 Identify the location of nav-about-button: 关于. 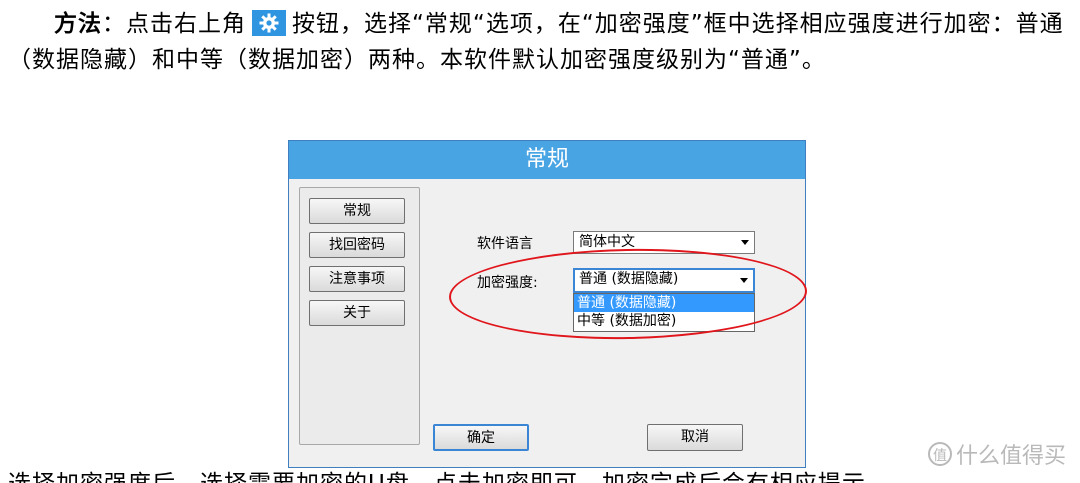
(357, 313).